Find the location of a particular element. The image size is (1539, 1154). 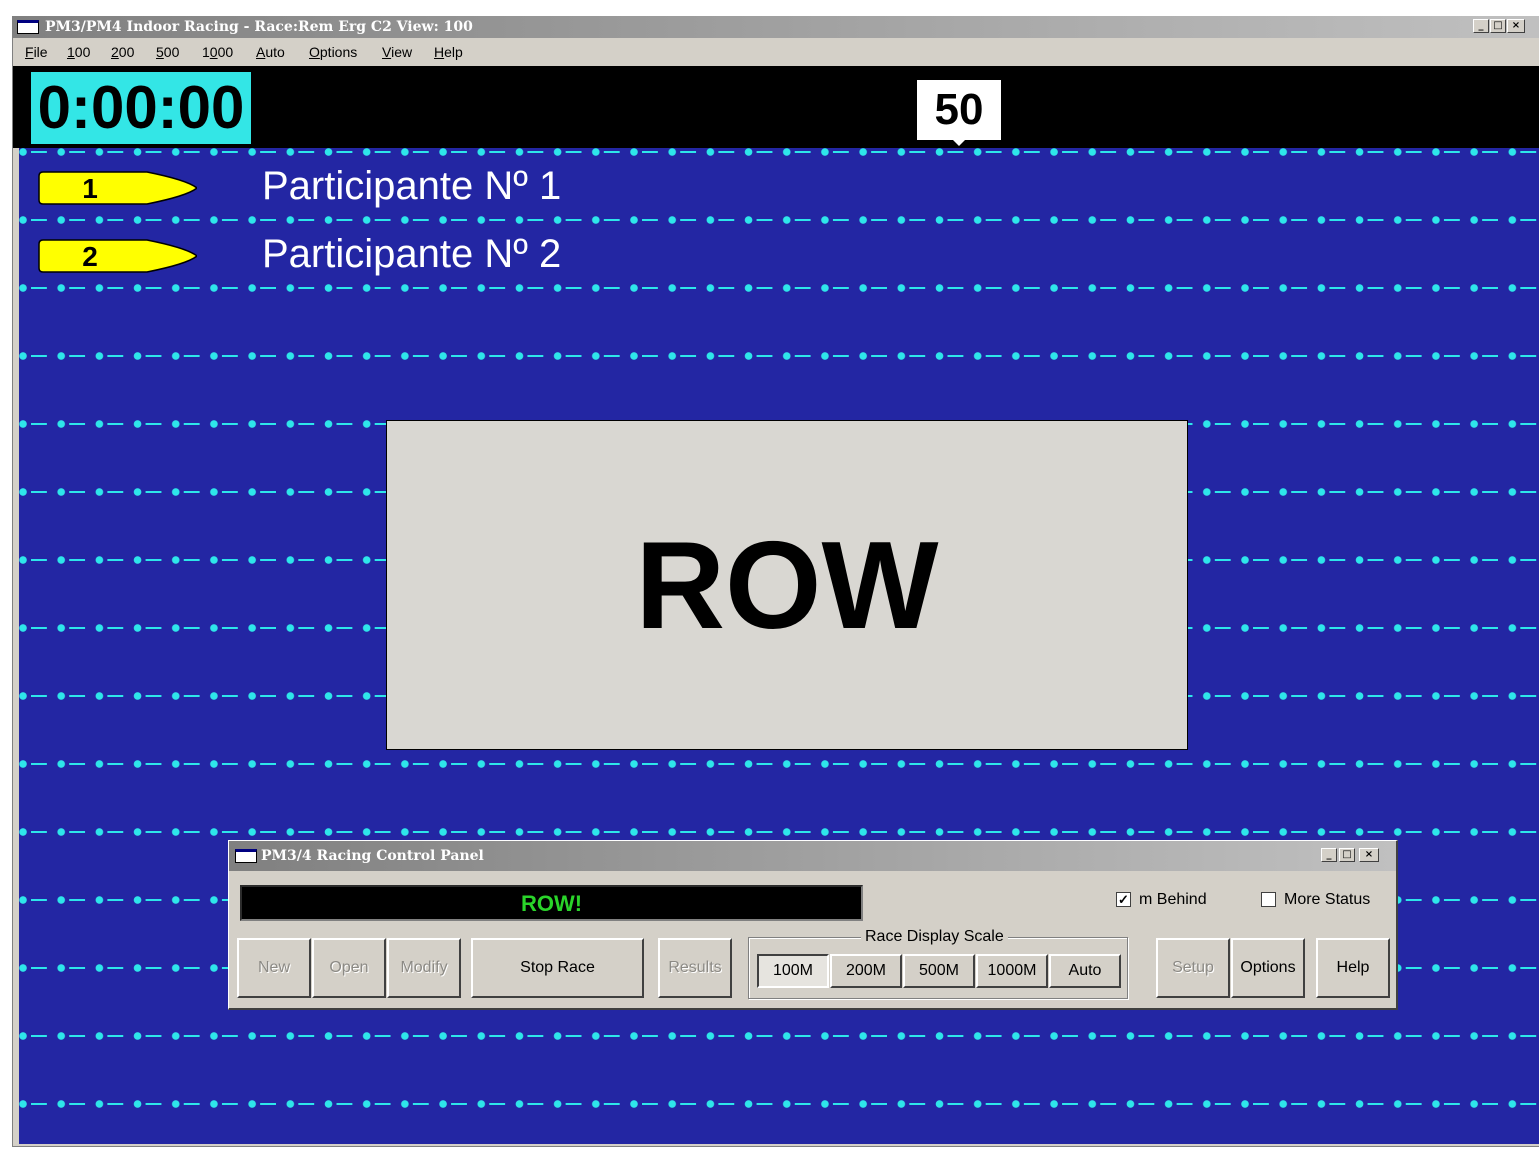

checkbox-box is located at coordinates (1268, 900).